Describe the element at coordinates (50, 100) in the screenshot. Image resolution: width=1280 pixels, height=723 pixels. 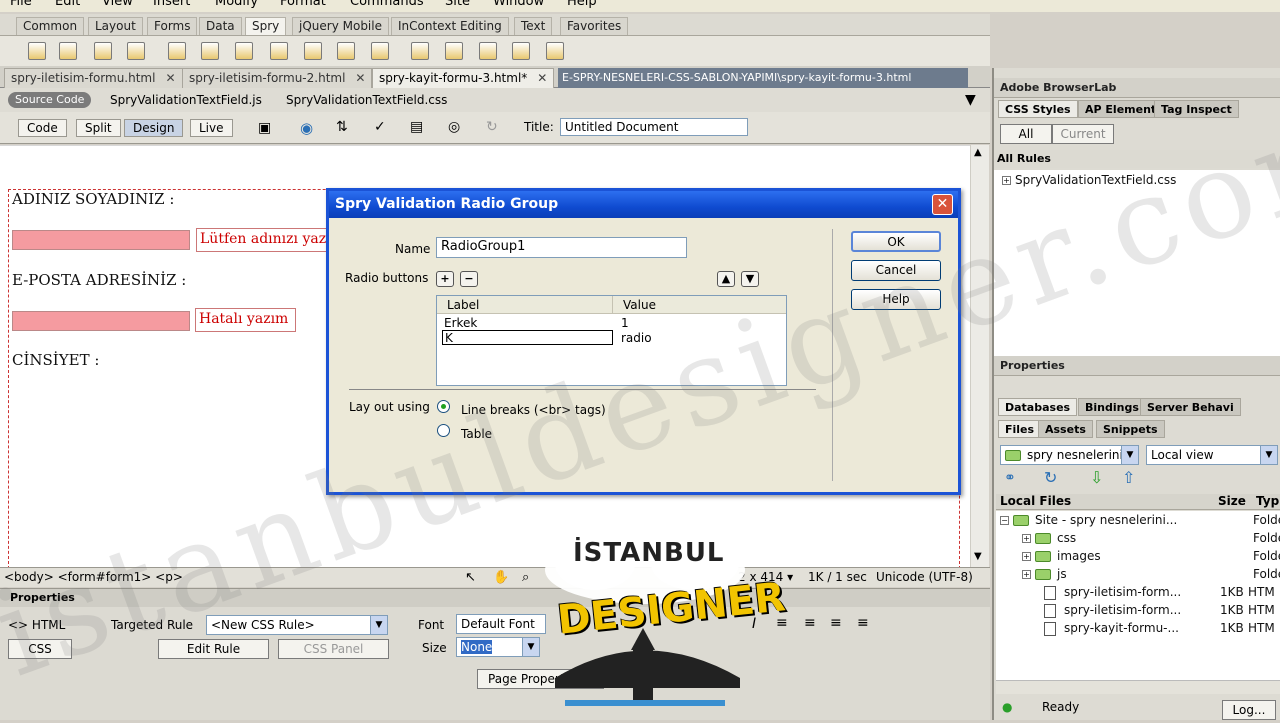
I see `source-code-button: Source Code` at that location.